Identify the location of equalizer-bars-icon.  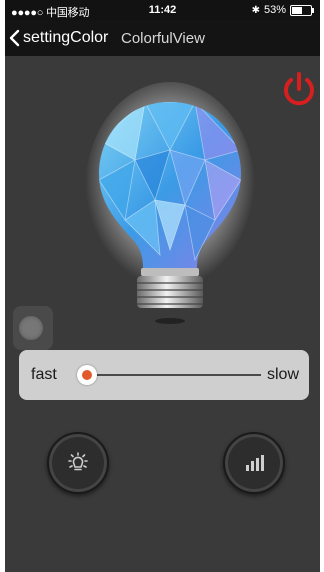
(255, 463).